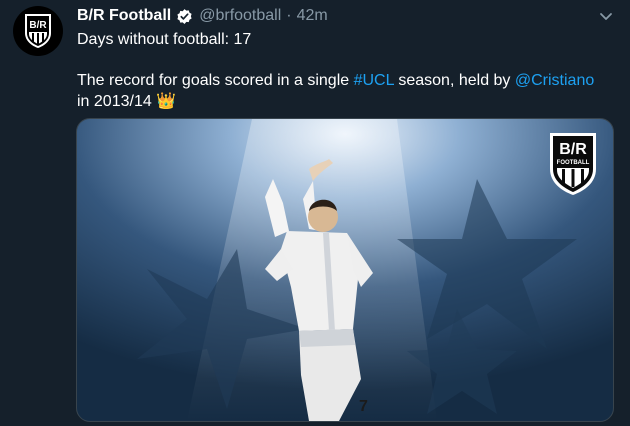  Describe the element at coordinates (374, 80) in the screenshot. I see `hashtag-link: #UCL` at that location.